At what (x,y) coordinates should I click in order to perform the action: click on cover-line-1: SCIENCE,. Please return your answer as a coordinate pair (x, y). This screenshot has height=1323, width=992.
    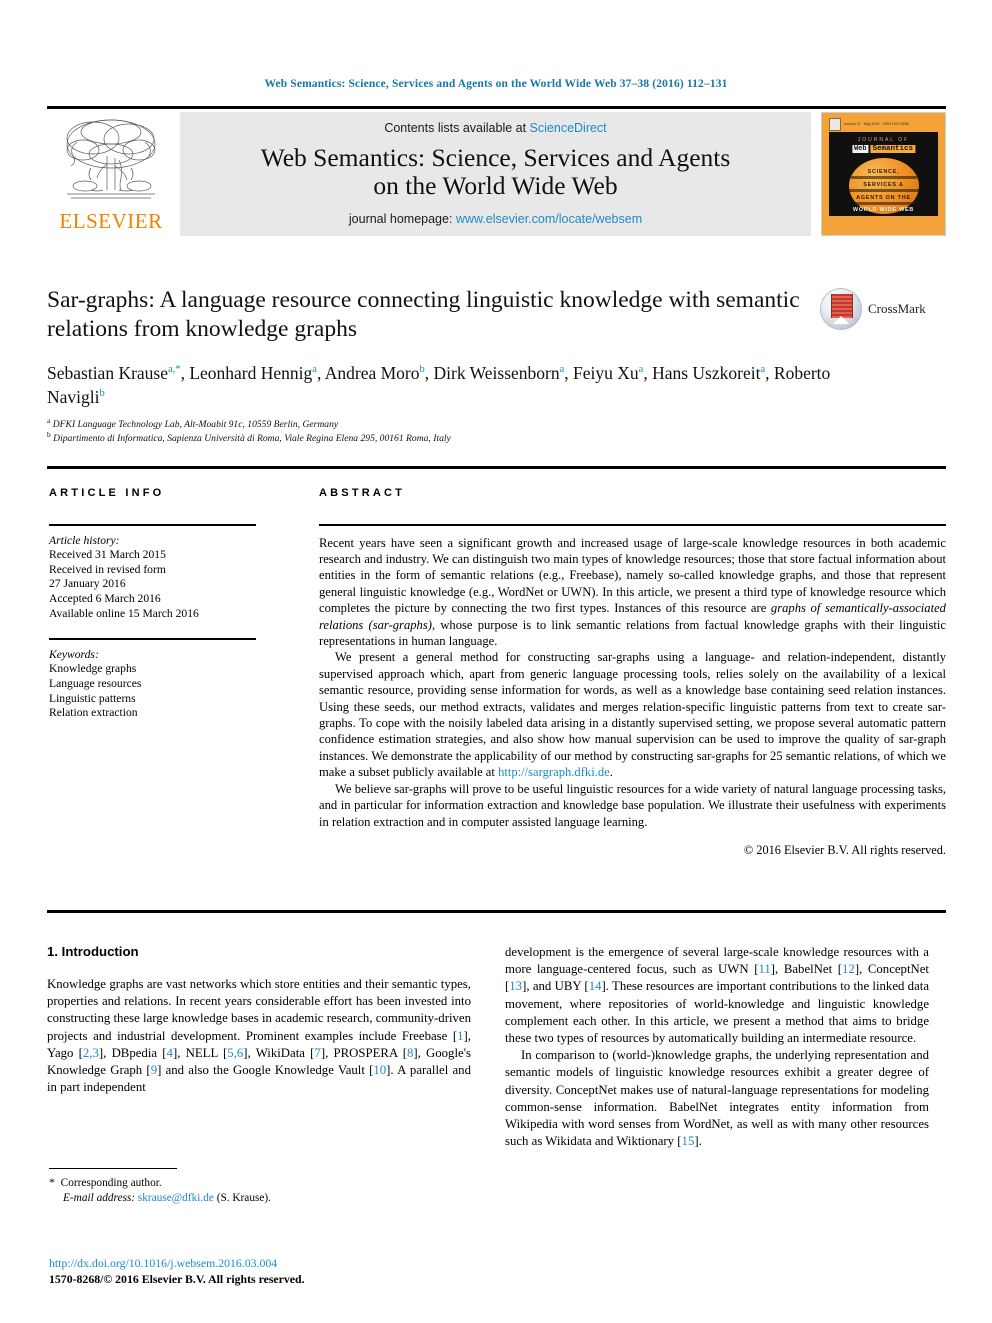
    Looking at the image, I should click on (883, 172).